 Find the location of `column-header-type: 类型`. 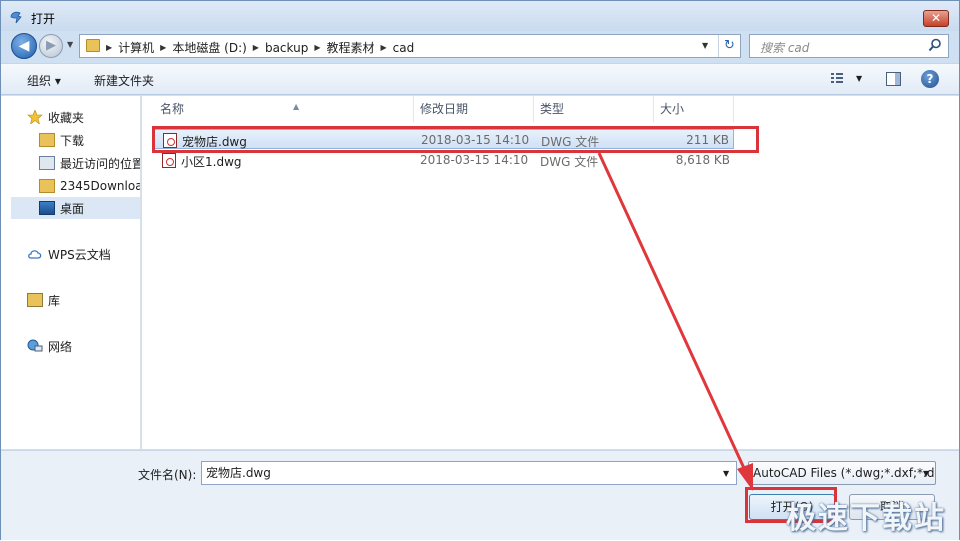

column-header-type: 类型 is located at coordinates (594, 109).